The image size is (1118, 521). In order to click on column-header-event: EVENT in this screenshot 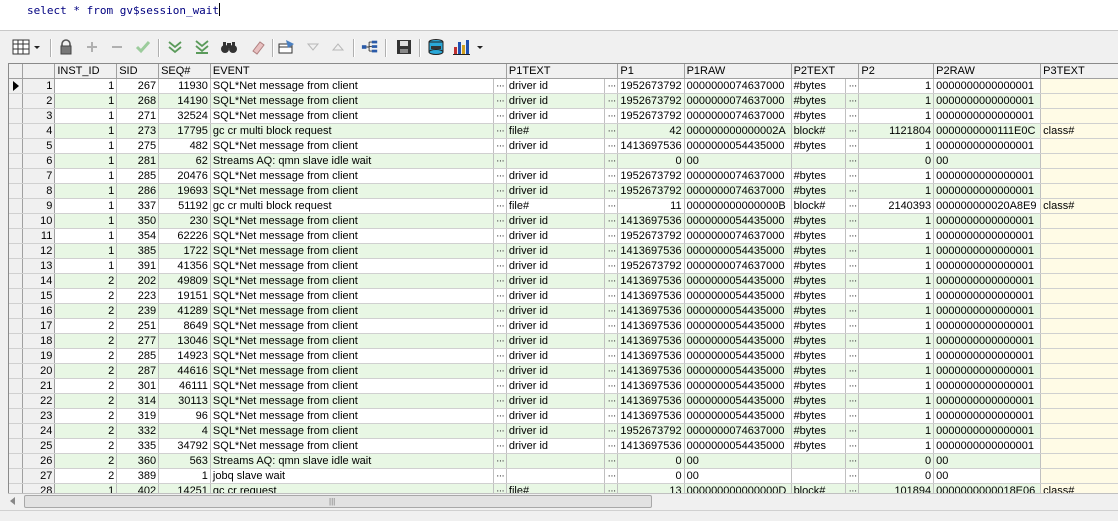, I will do `click(358, 71)`.